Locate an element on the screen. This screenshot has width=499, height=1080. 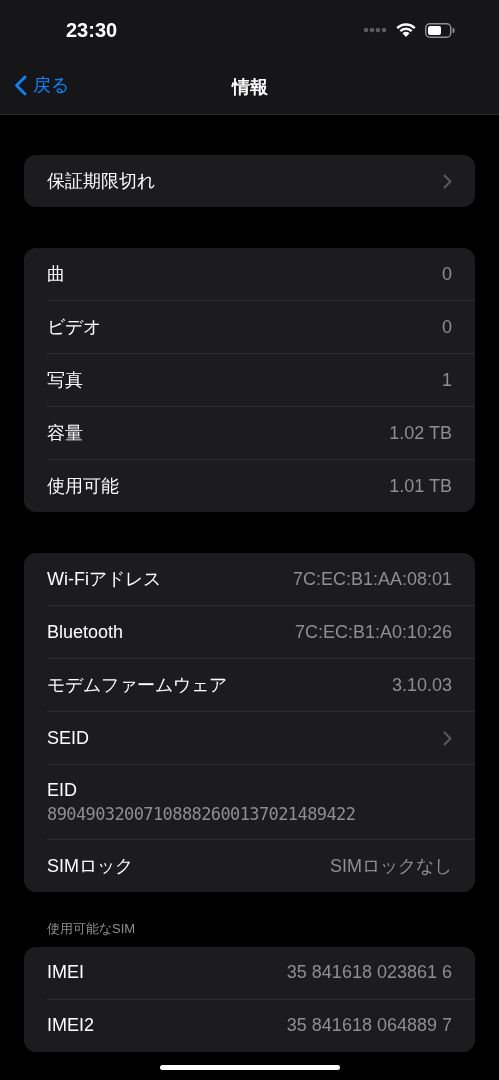
row-value: SIMロックなし is located at coordinates (391, 866).